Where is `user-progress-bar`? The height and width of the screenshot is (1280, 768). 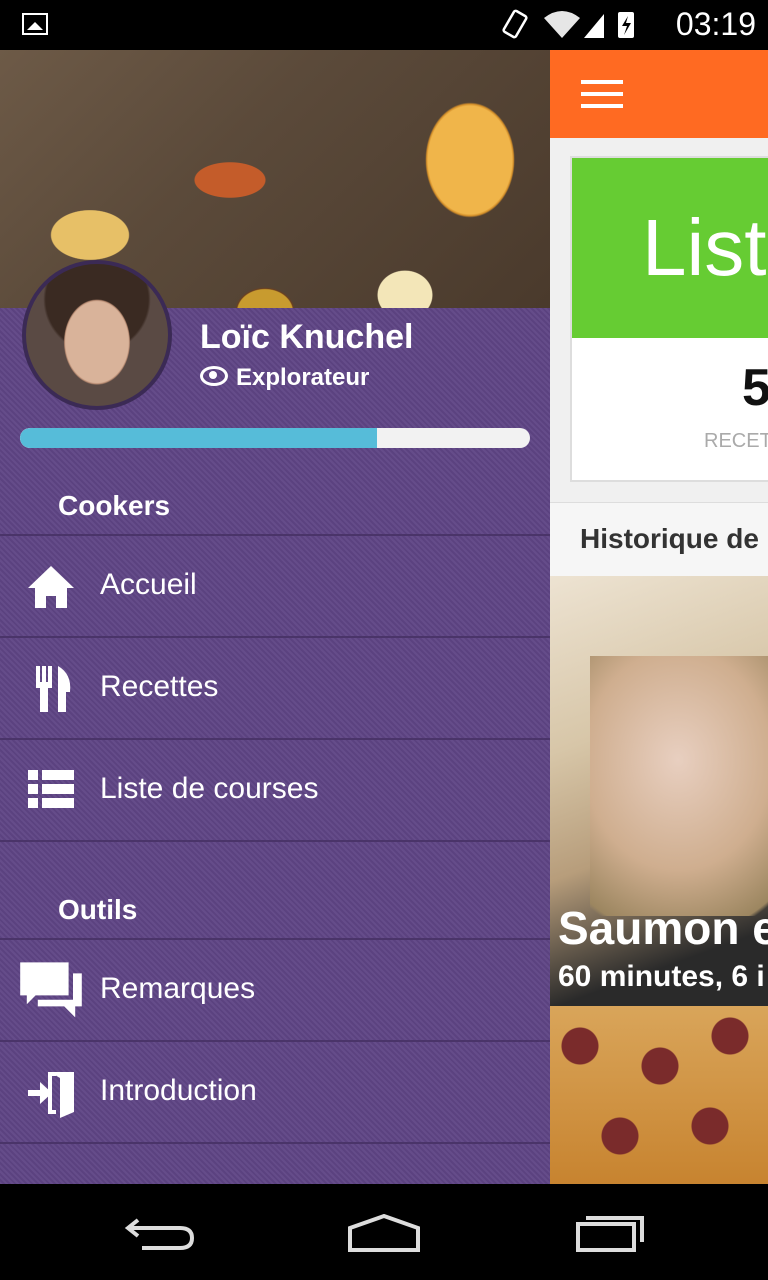
user-progress-bar is located at coordinates (275, 438).